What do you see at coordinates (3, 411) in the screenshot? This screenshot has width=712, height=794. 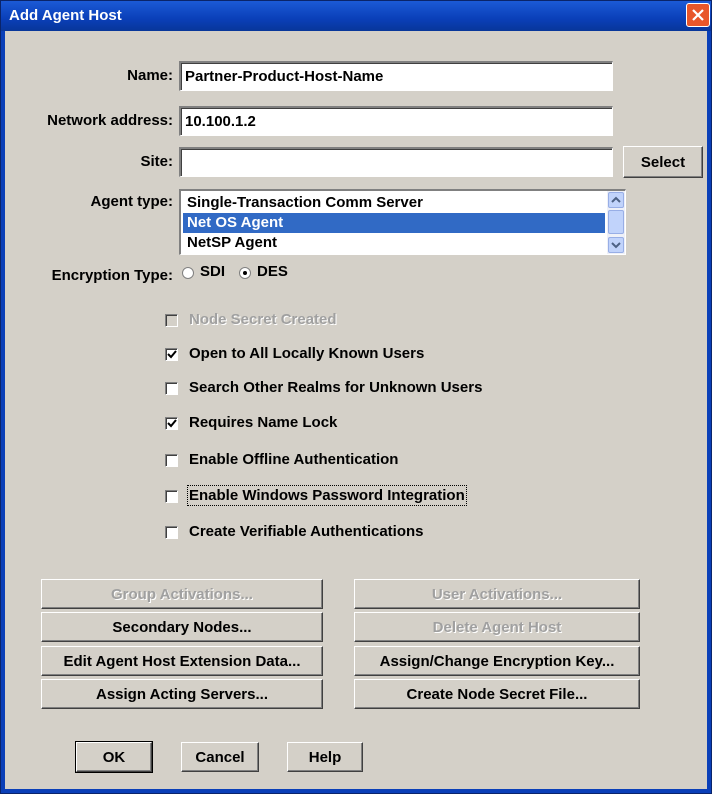 I see `window-frame-left` at bounding box center [3, 411].